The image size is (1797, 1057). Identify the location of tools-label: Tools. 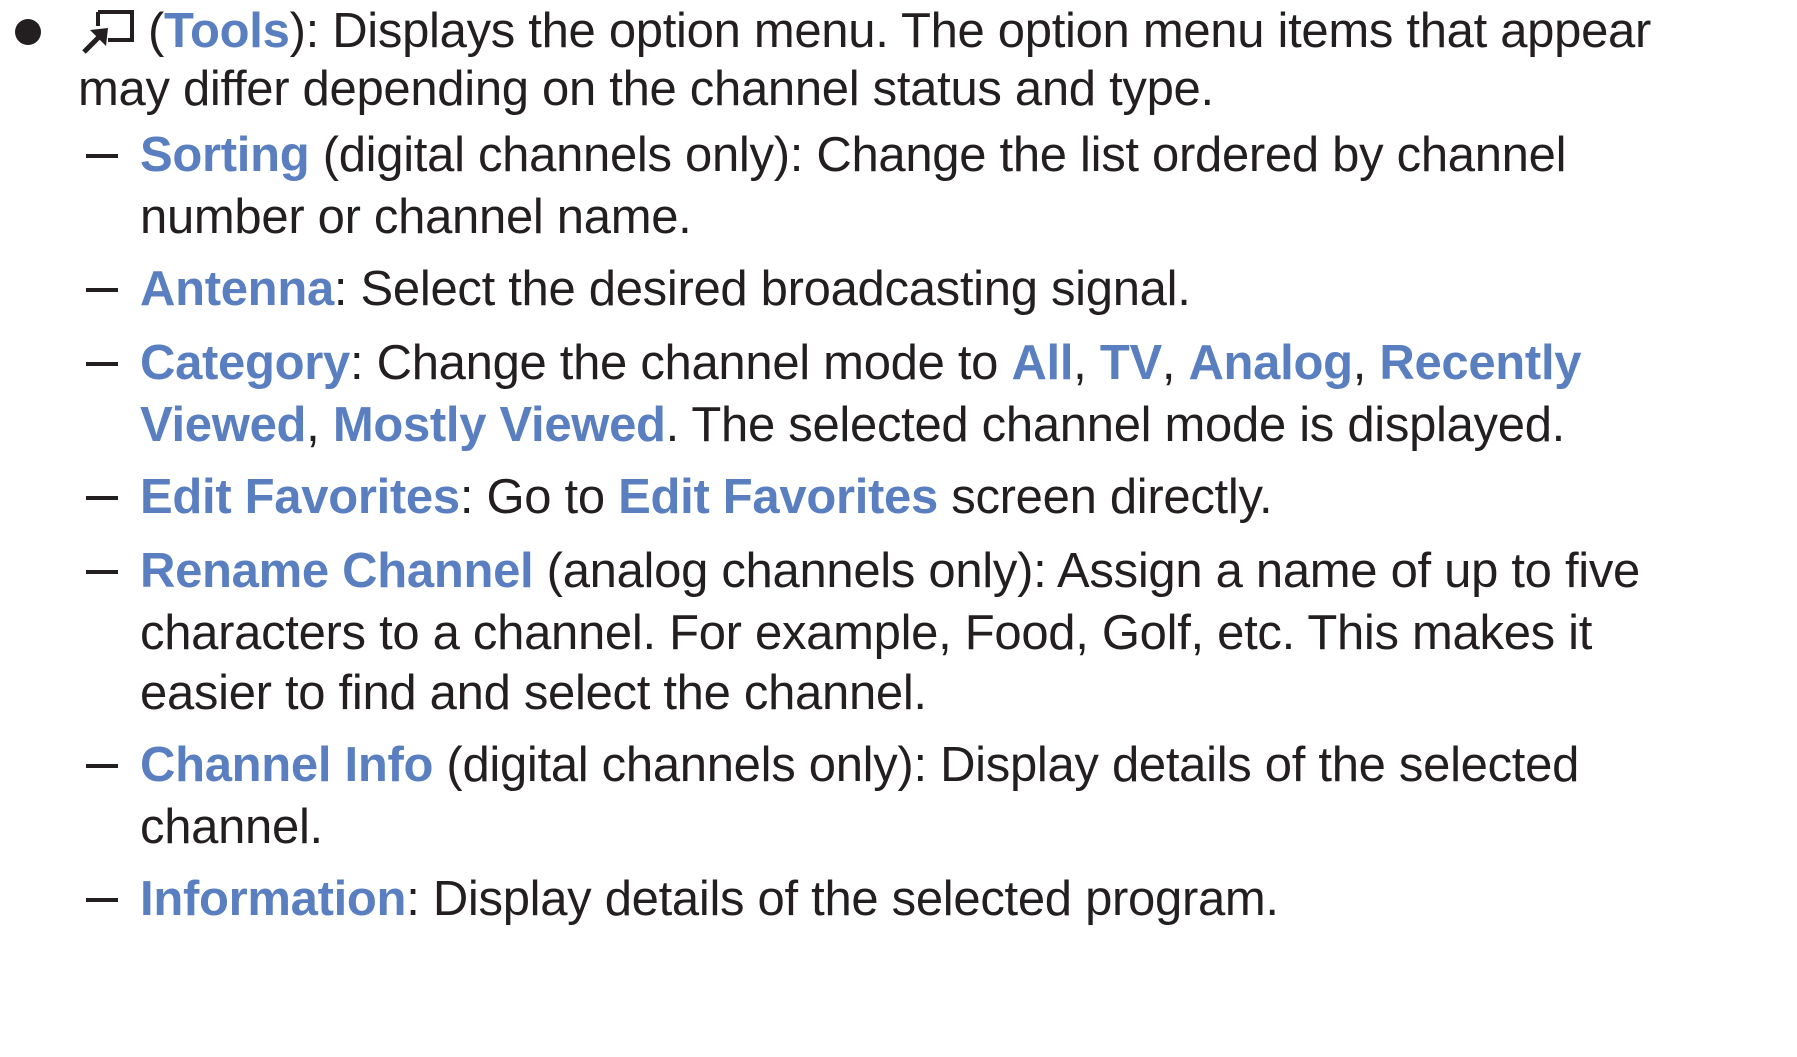
(227, 31).